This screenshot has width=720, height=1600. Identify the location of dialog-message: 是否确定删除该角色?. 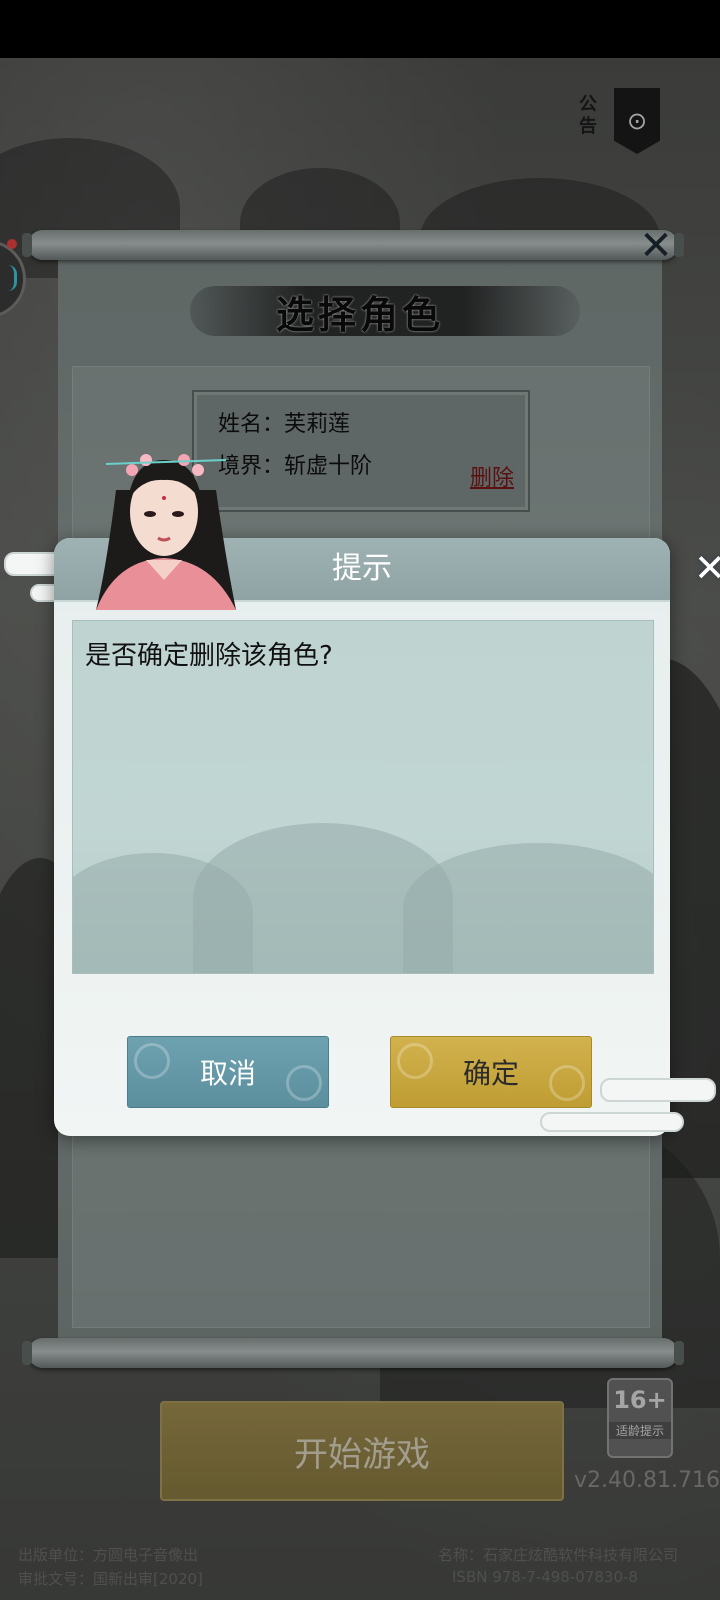
(209, 656).